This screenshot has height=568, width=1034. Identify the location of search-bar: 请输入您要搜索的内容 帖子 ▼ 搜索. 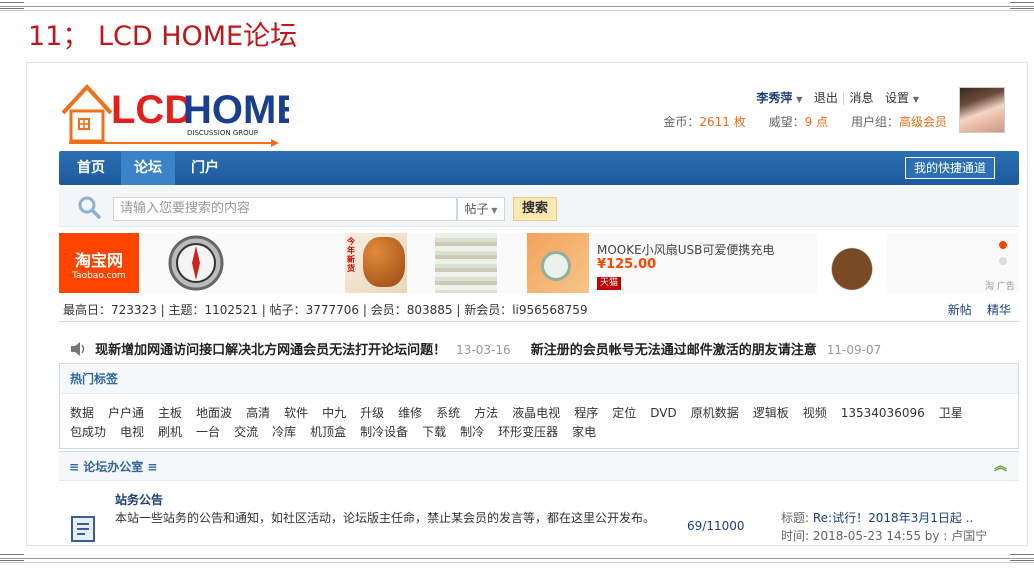
(539, 207).